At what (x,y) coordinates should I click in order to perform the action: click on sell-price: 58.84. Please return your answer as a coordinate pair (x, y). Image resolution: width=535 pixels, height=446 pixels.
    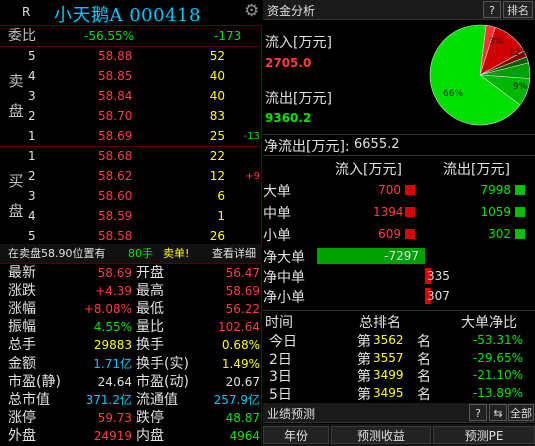
    Looking at the image, I should click on (115, 96).